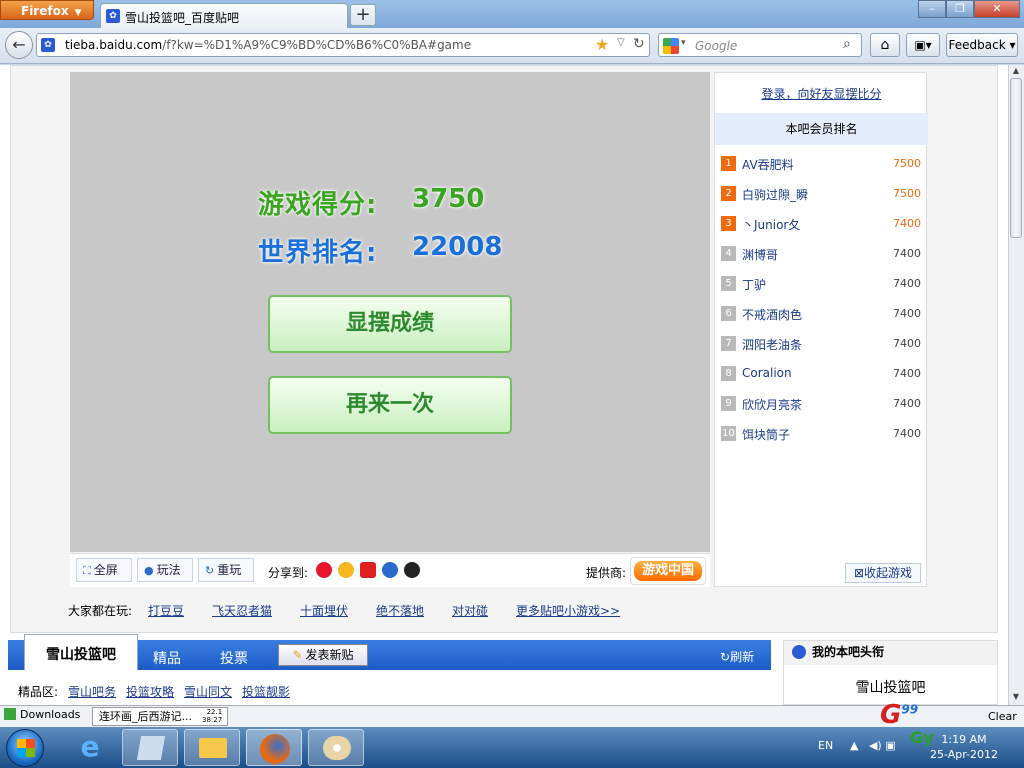 Image resolution: width=1024 pixels, height=768 pixels. I want to click on watermark-logo: G99, so click(899, 715).